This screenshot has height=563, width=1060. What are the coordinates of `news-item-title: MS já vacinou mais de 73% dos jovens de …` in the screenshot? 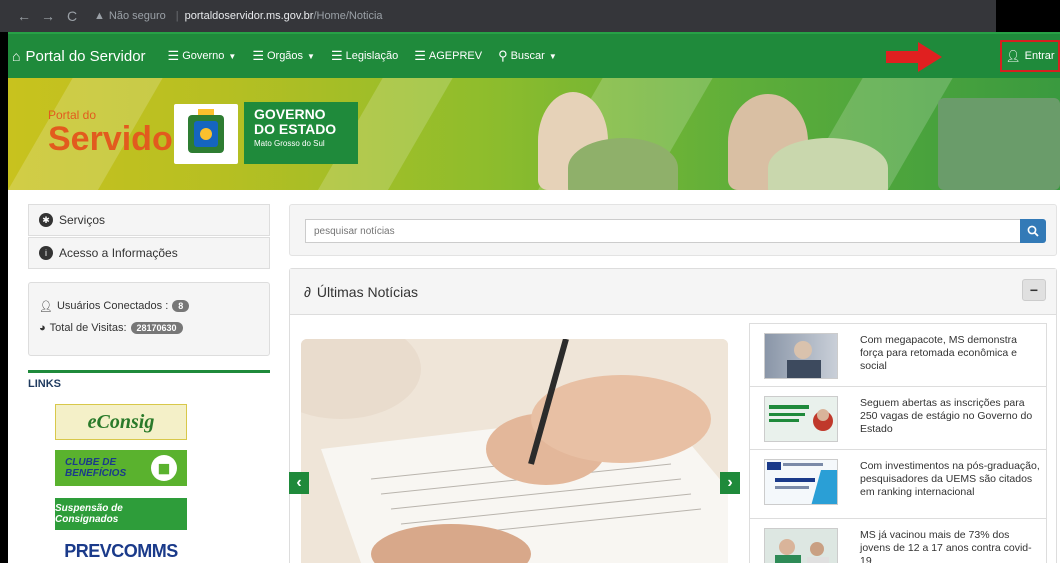 It's located at (946, 546).